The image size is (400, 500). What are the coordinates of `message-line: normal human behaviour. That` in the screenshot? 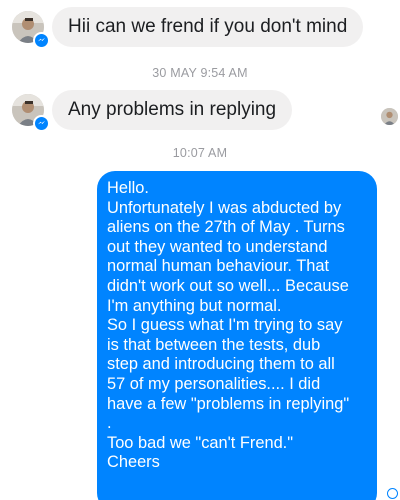 It's located at (218, 266).